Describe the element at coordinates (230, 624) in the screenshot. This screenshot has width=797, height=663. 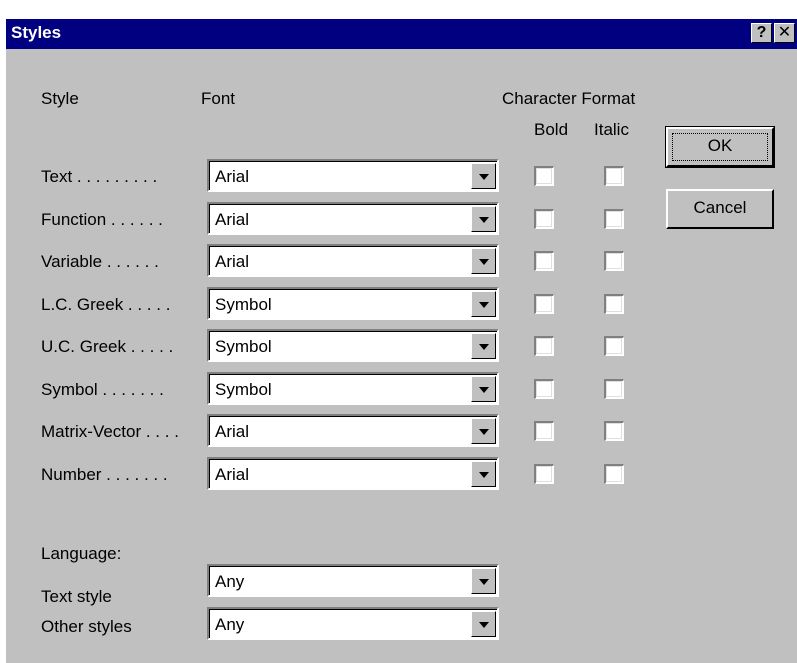
I see `other-styles-language-value: Any` at that location.